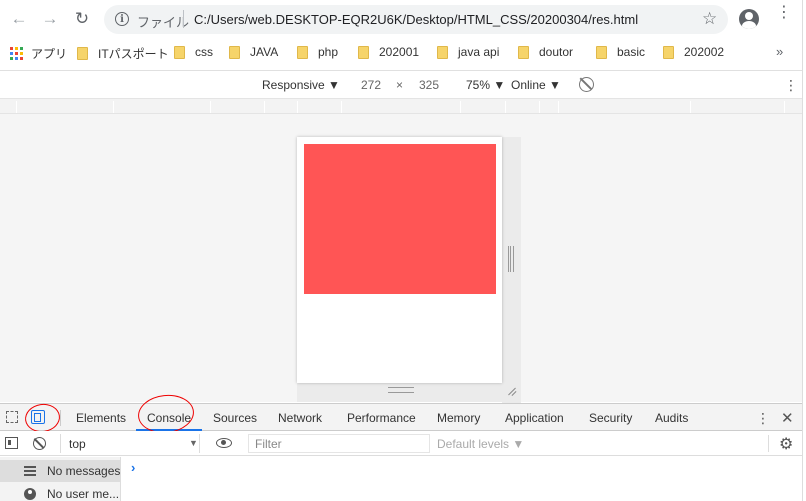 This screenshot has height=501, width=806. What do you see at coordinates (399, 52) in the screenshot?
I see `bookmark-label: 202001` at bounding box center [399, 52].